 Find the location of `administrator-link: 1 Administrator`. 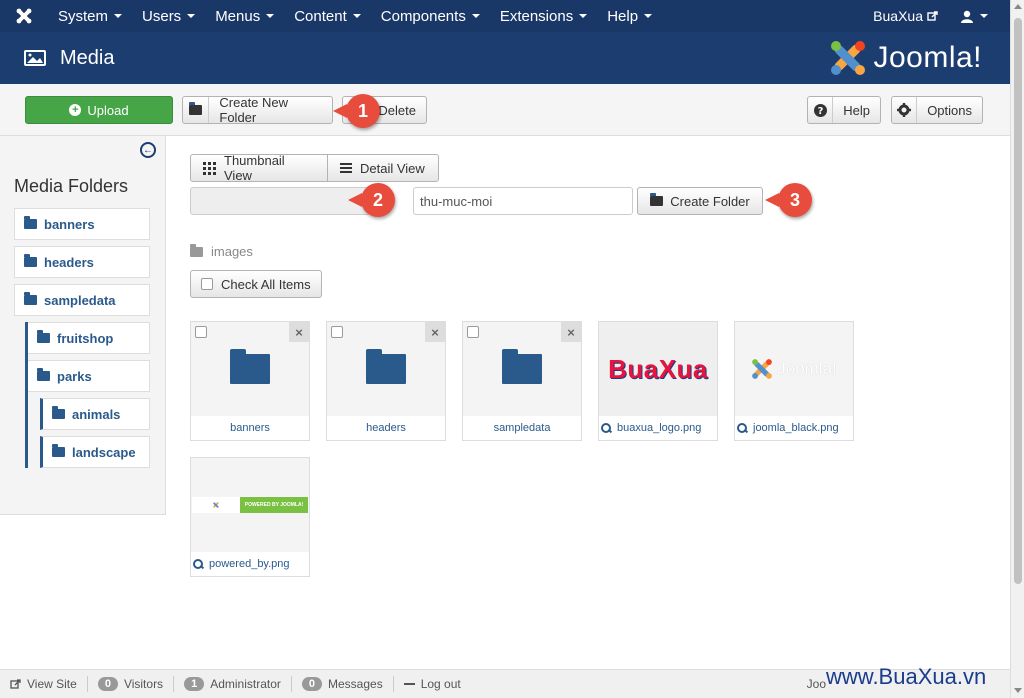

administrator-link: 1 Administrator is located at coordinates (233, 684).